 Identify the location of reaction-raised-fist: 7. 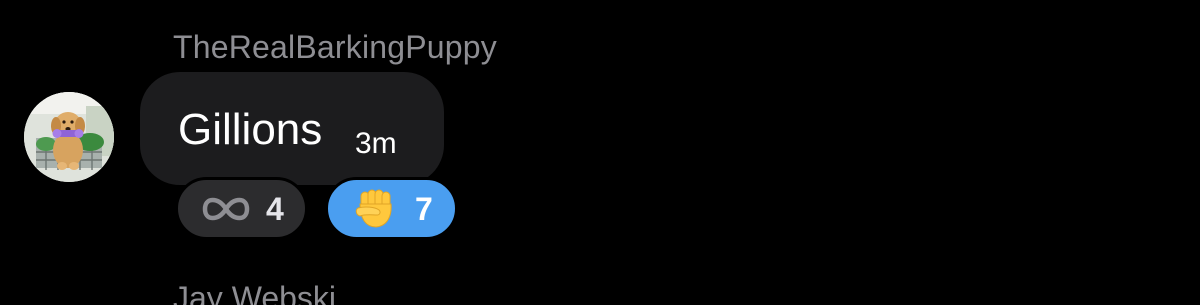
(391, 208).